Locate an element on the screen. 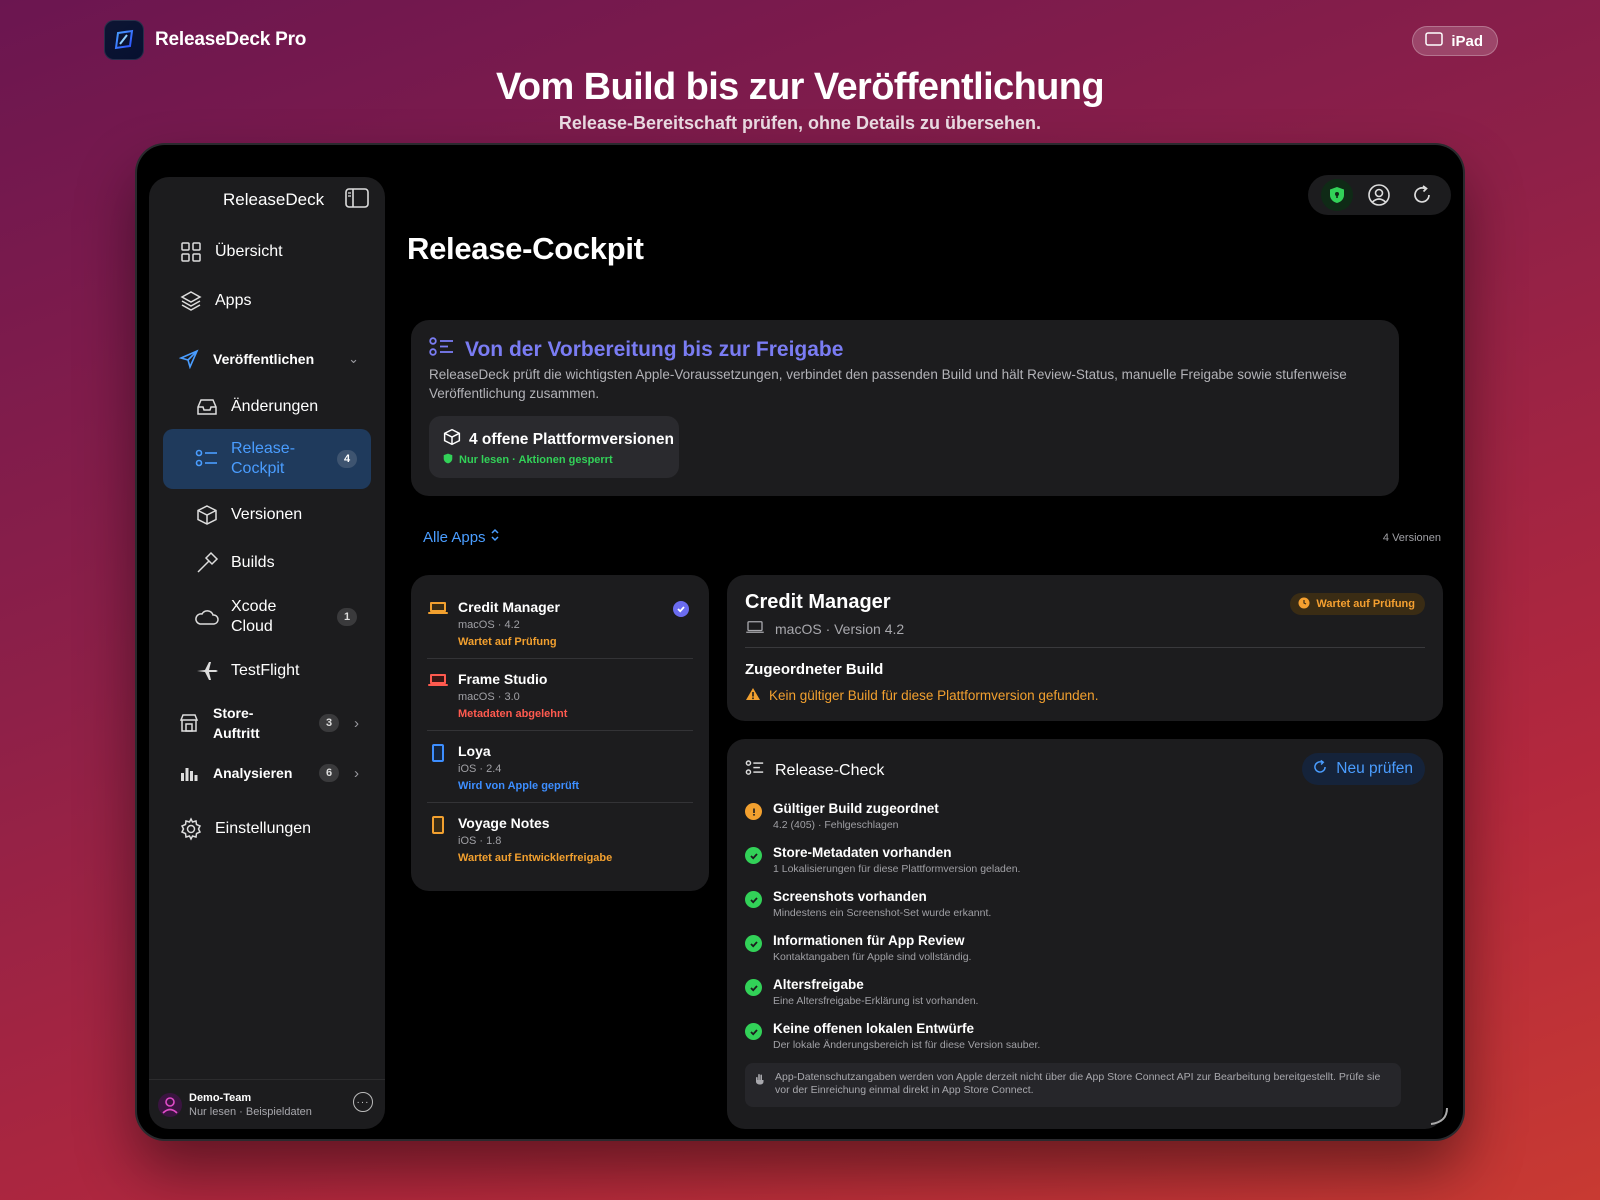  sidebar-item-xcode-cloud: Xcode Cloud 1 is located at coordinates (267, 617).